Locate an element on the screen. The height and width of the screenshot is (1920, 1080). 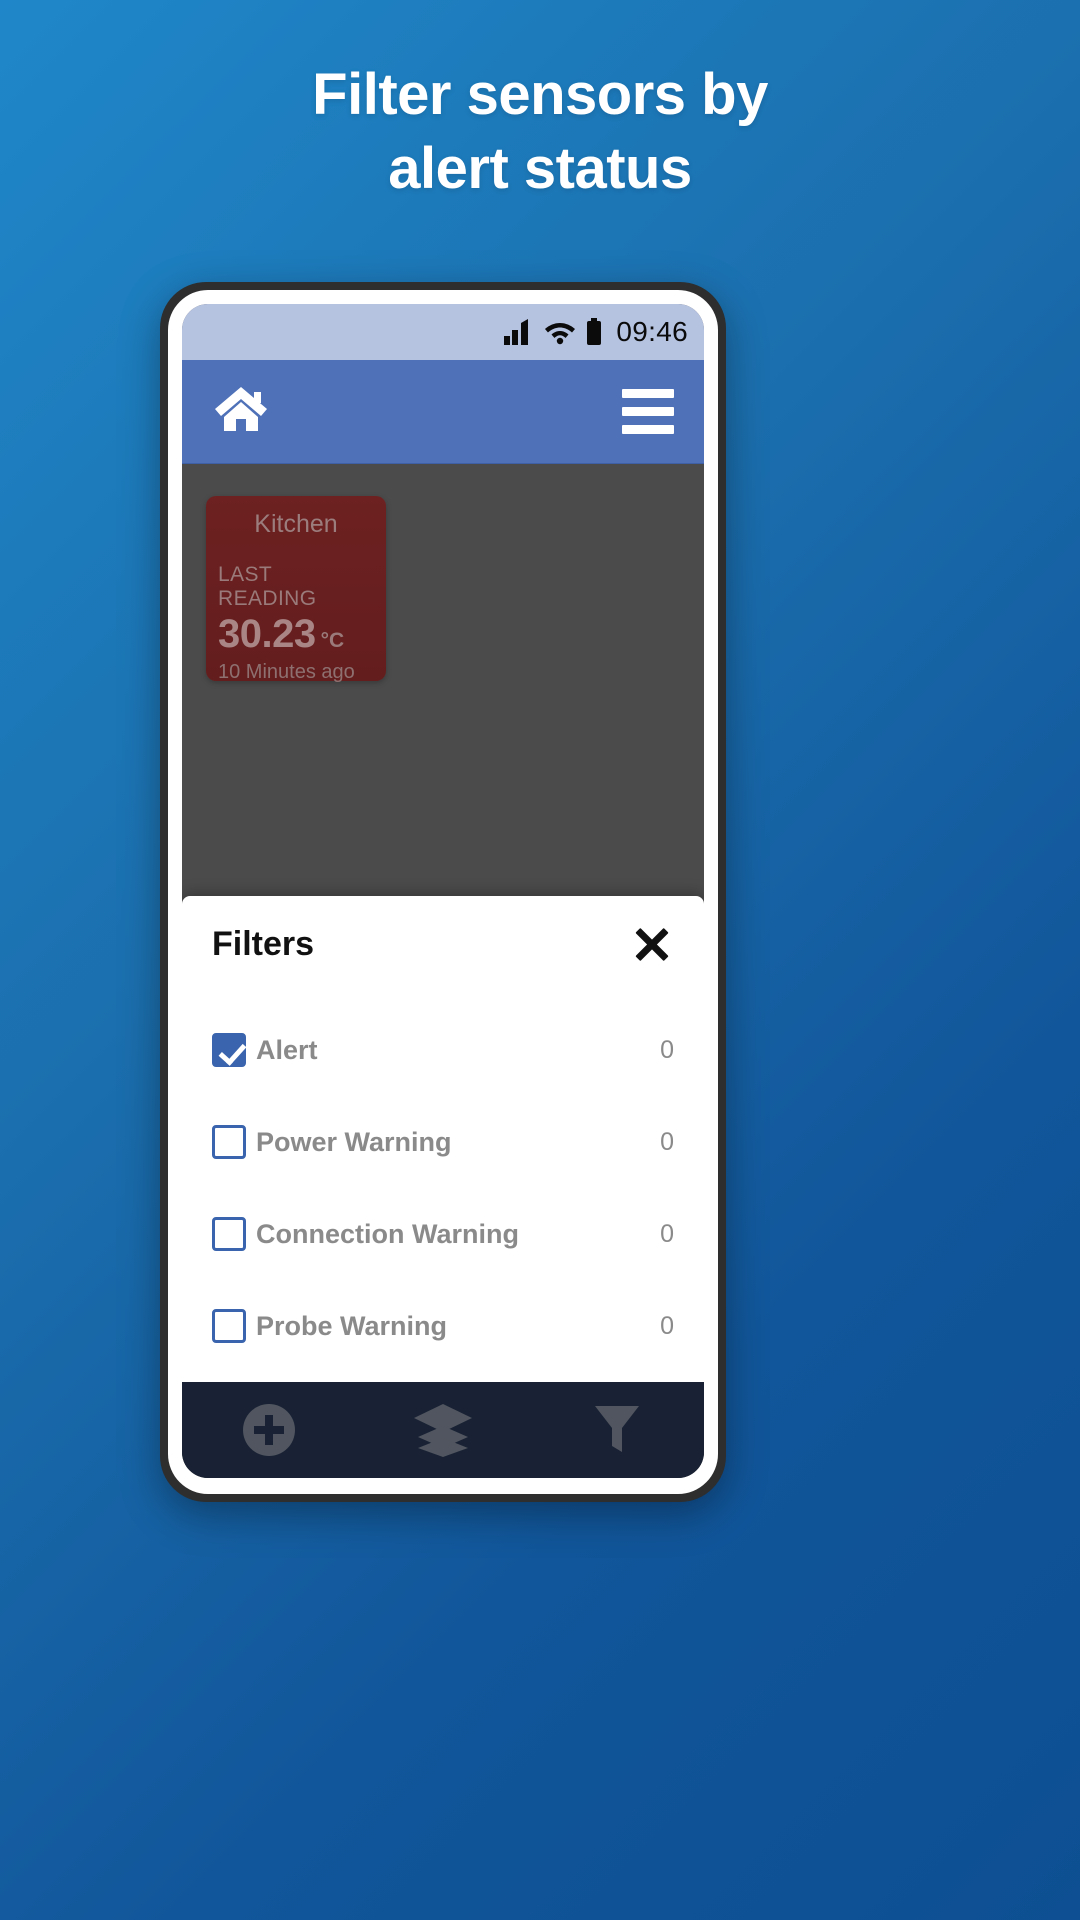
checkbox-alert is located at coordinates (229, 1050).